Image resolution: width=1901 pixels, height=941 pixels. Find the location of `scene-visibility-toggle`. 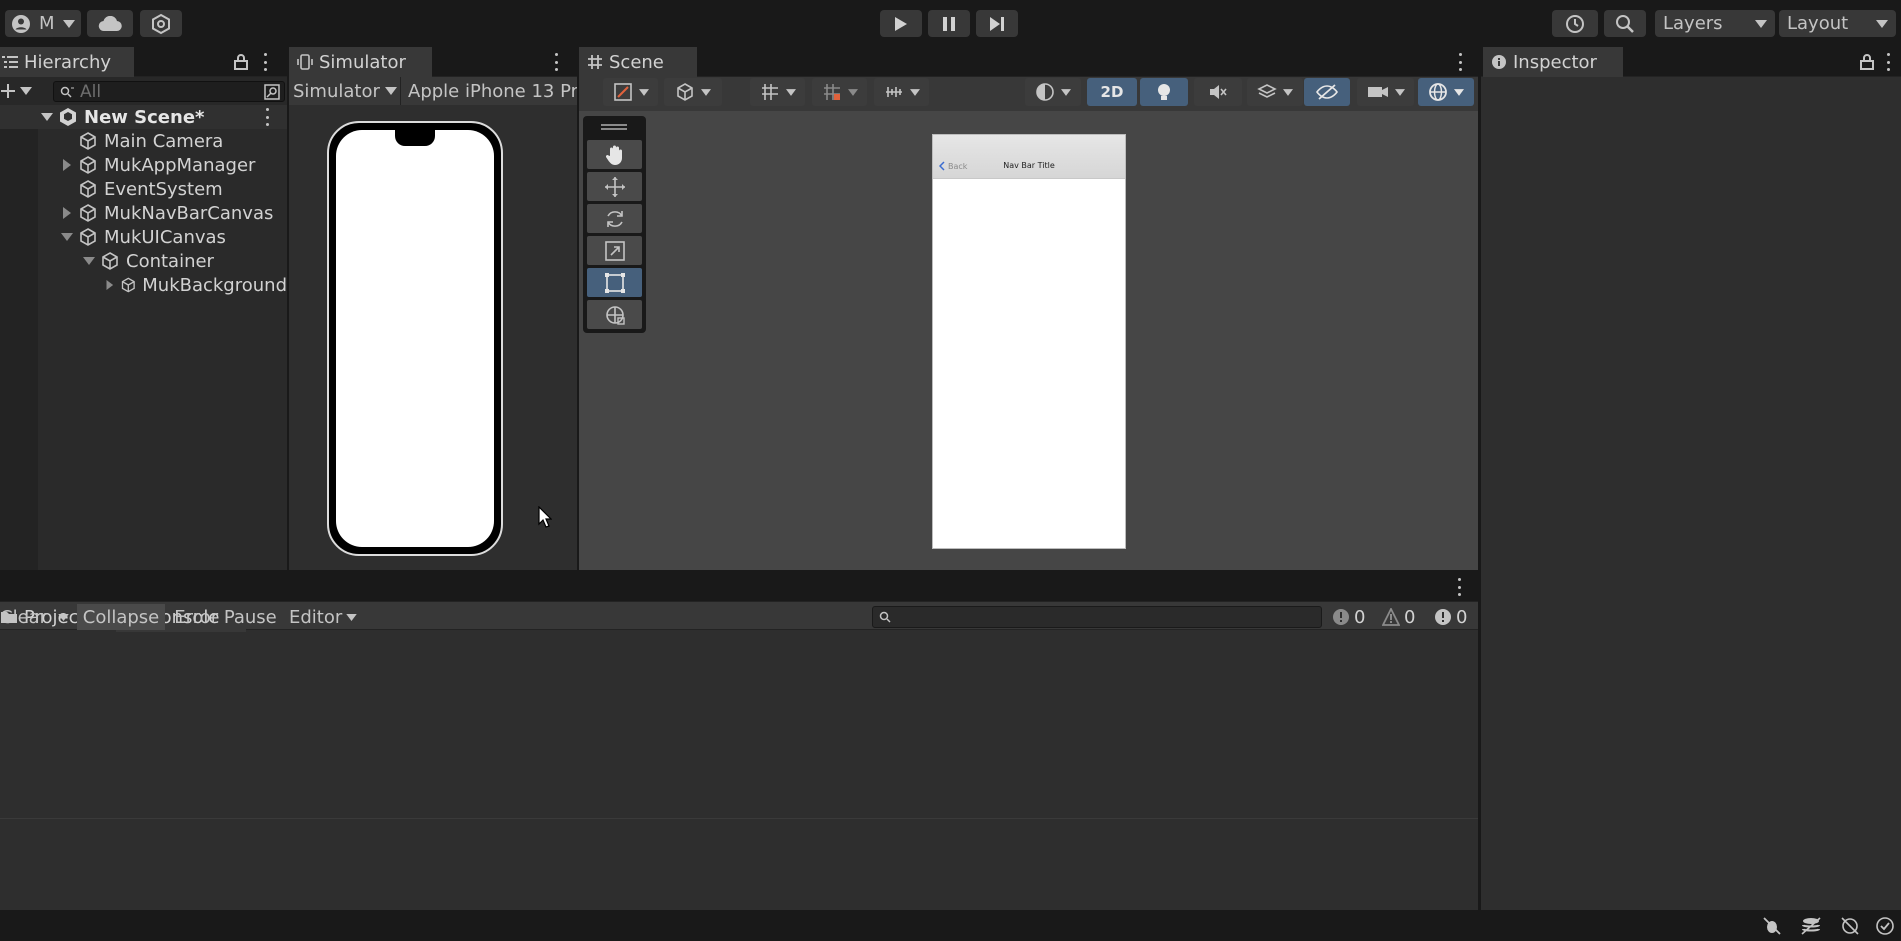

scene-visibility-toggle is located at coordinates (1327, 92).